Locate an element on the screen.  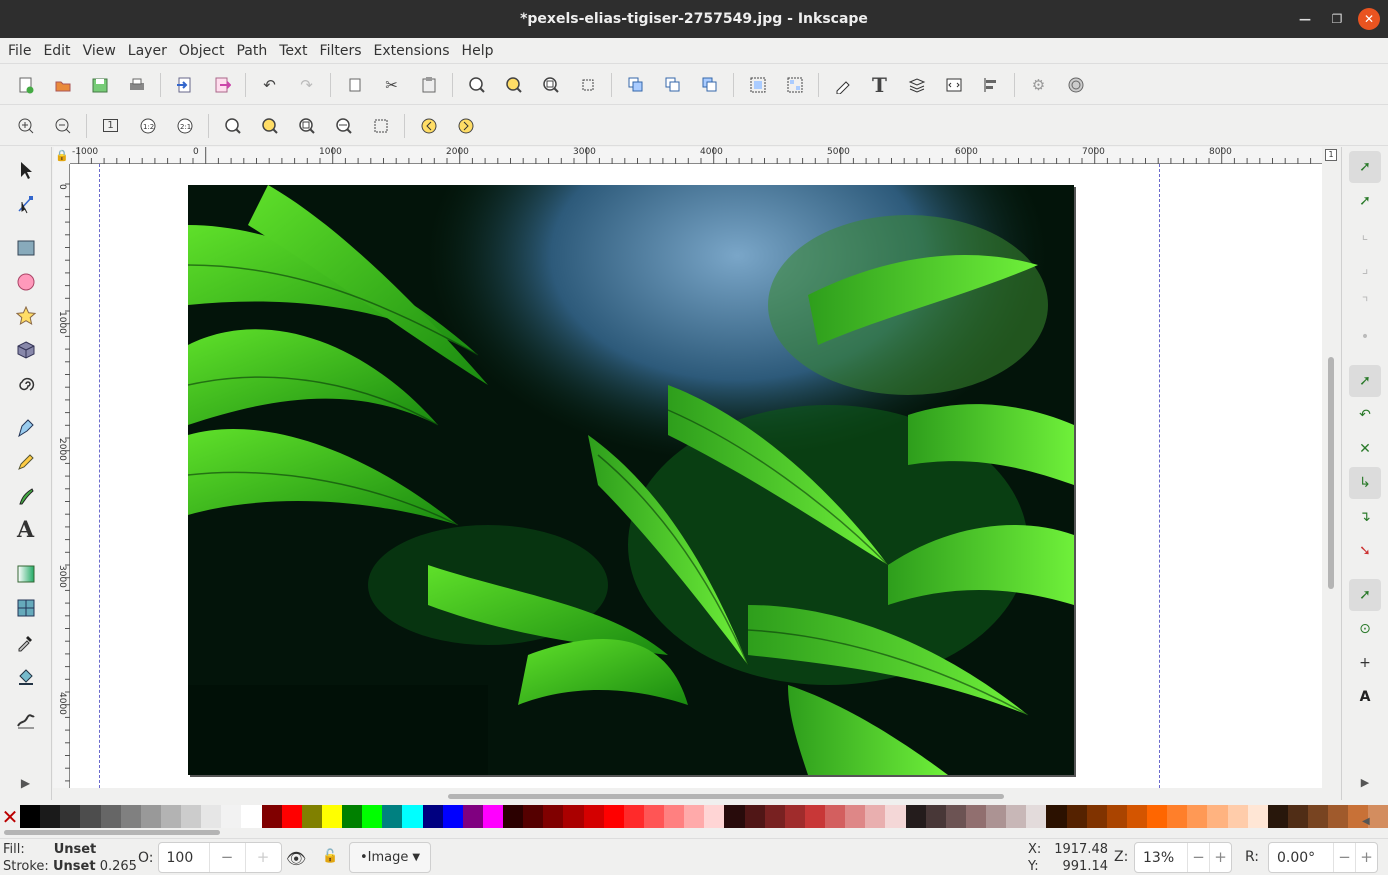
fill-stroke-indicator: Fill: Unset Stroke: Unset 0.265 is located at coordinates (70, 858).